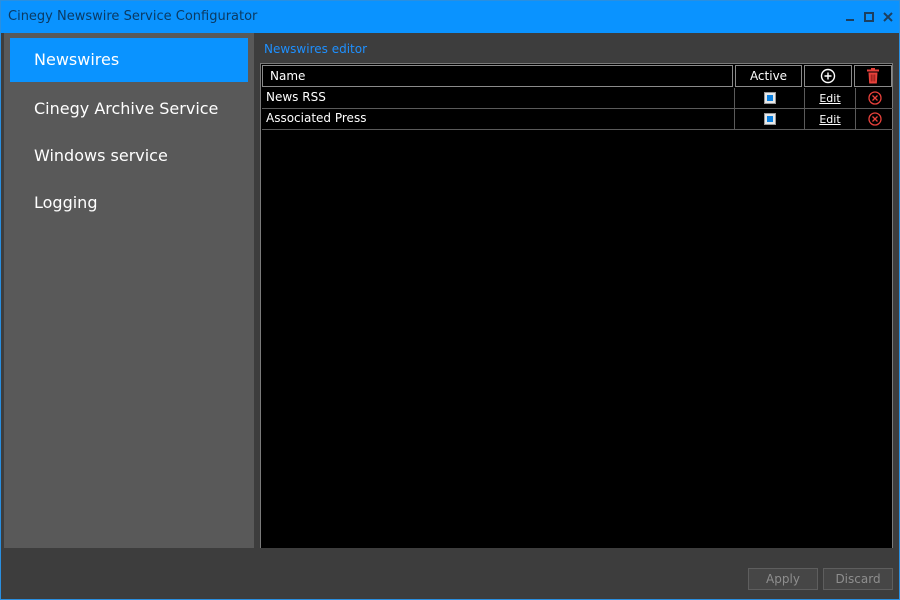 The height and width of the screenshot is (600, 900). Describe the element at coordinates (129, 203) in the screenshot. I see `sidebar-item-logging: Logging` at that location.